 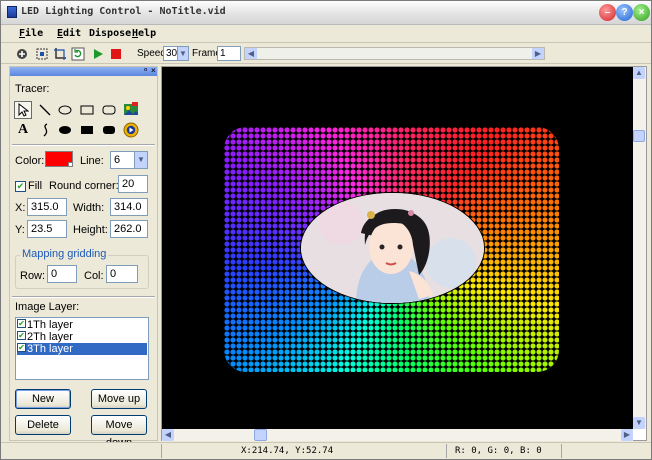 What do you see at coordinates (639, 423) in the screenshot?
I see `scroll-down-icon: ▼` at bounding box center [639, 423].